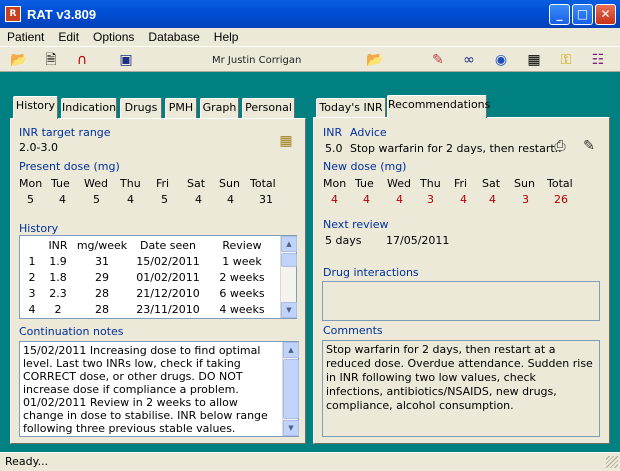 The width and height of the screenshot is (620, 471). Describe the element at coordinates (141, 108) in the screenshot. I see `tab-drugs: Drugs` at that location.